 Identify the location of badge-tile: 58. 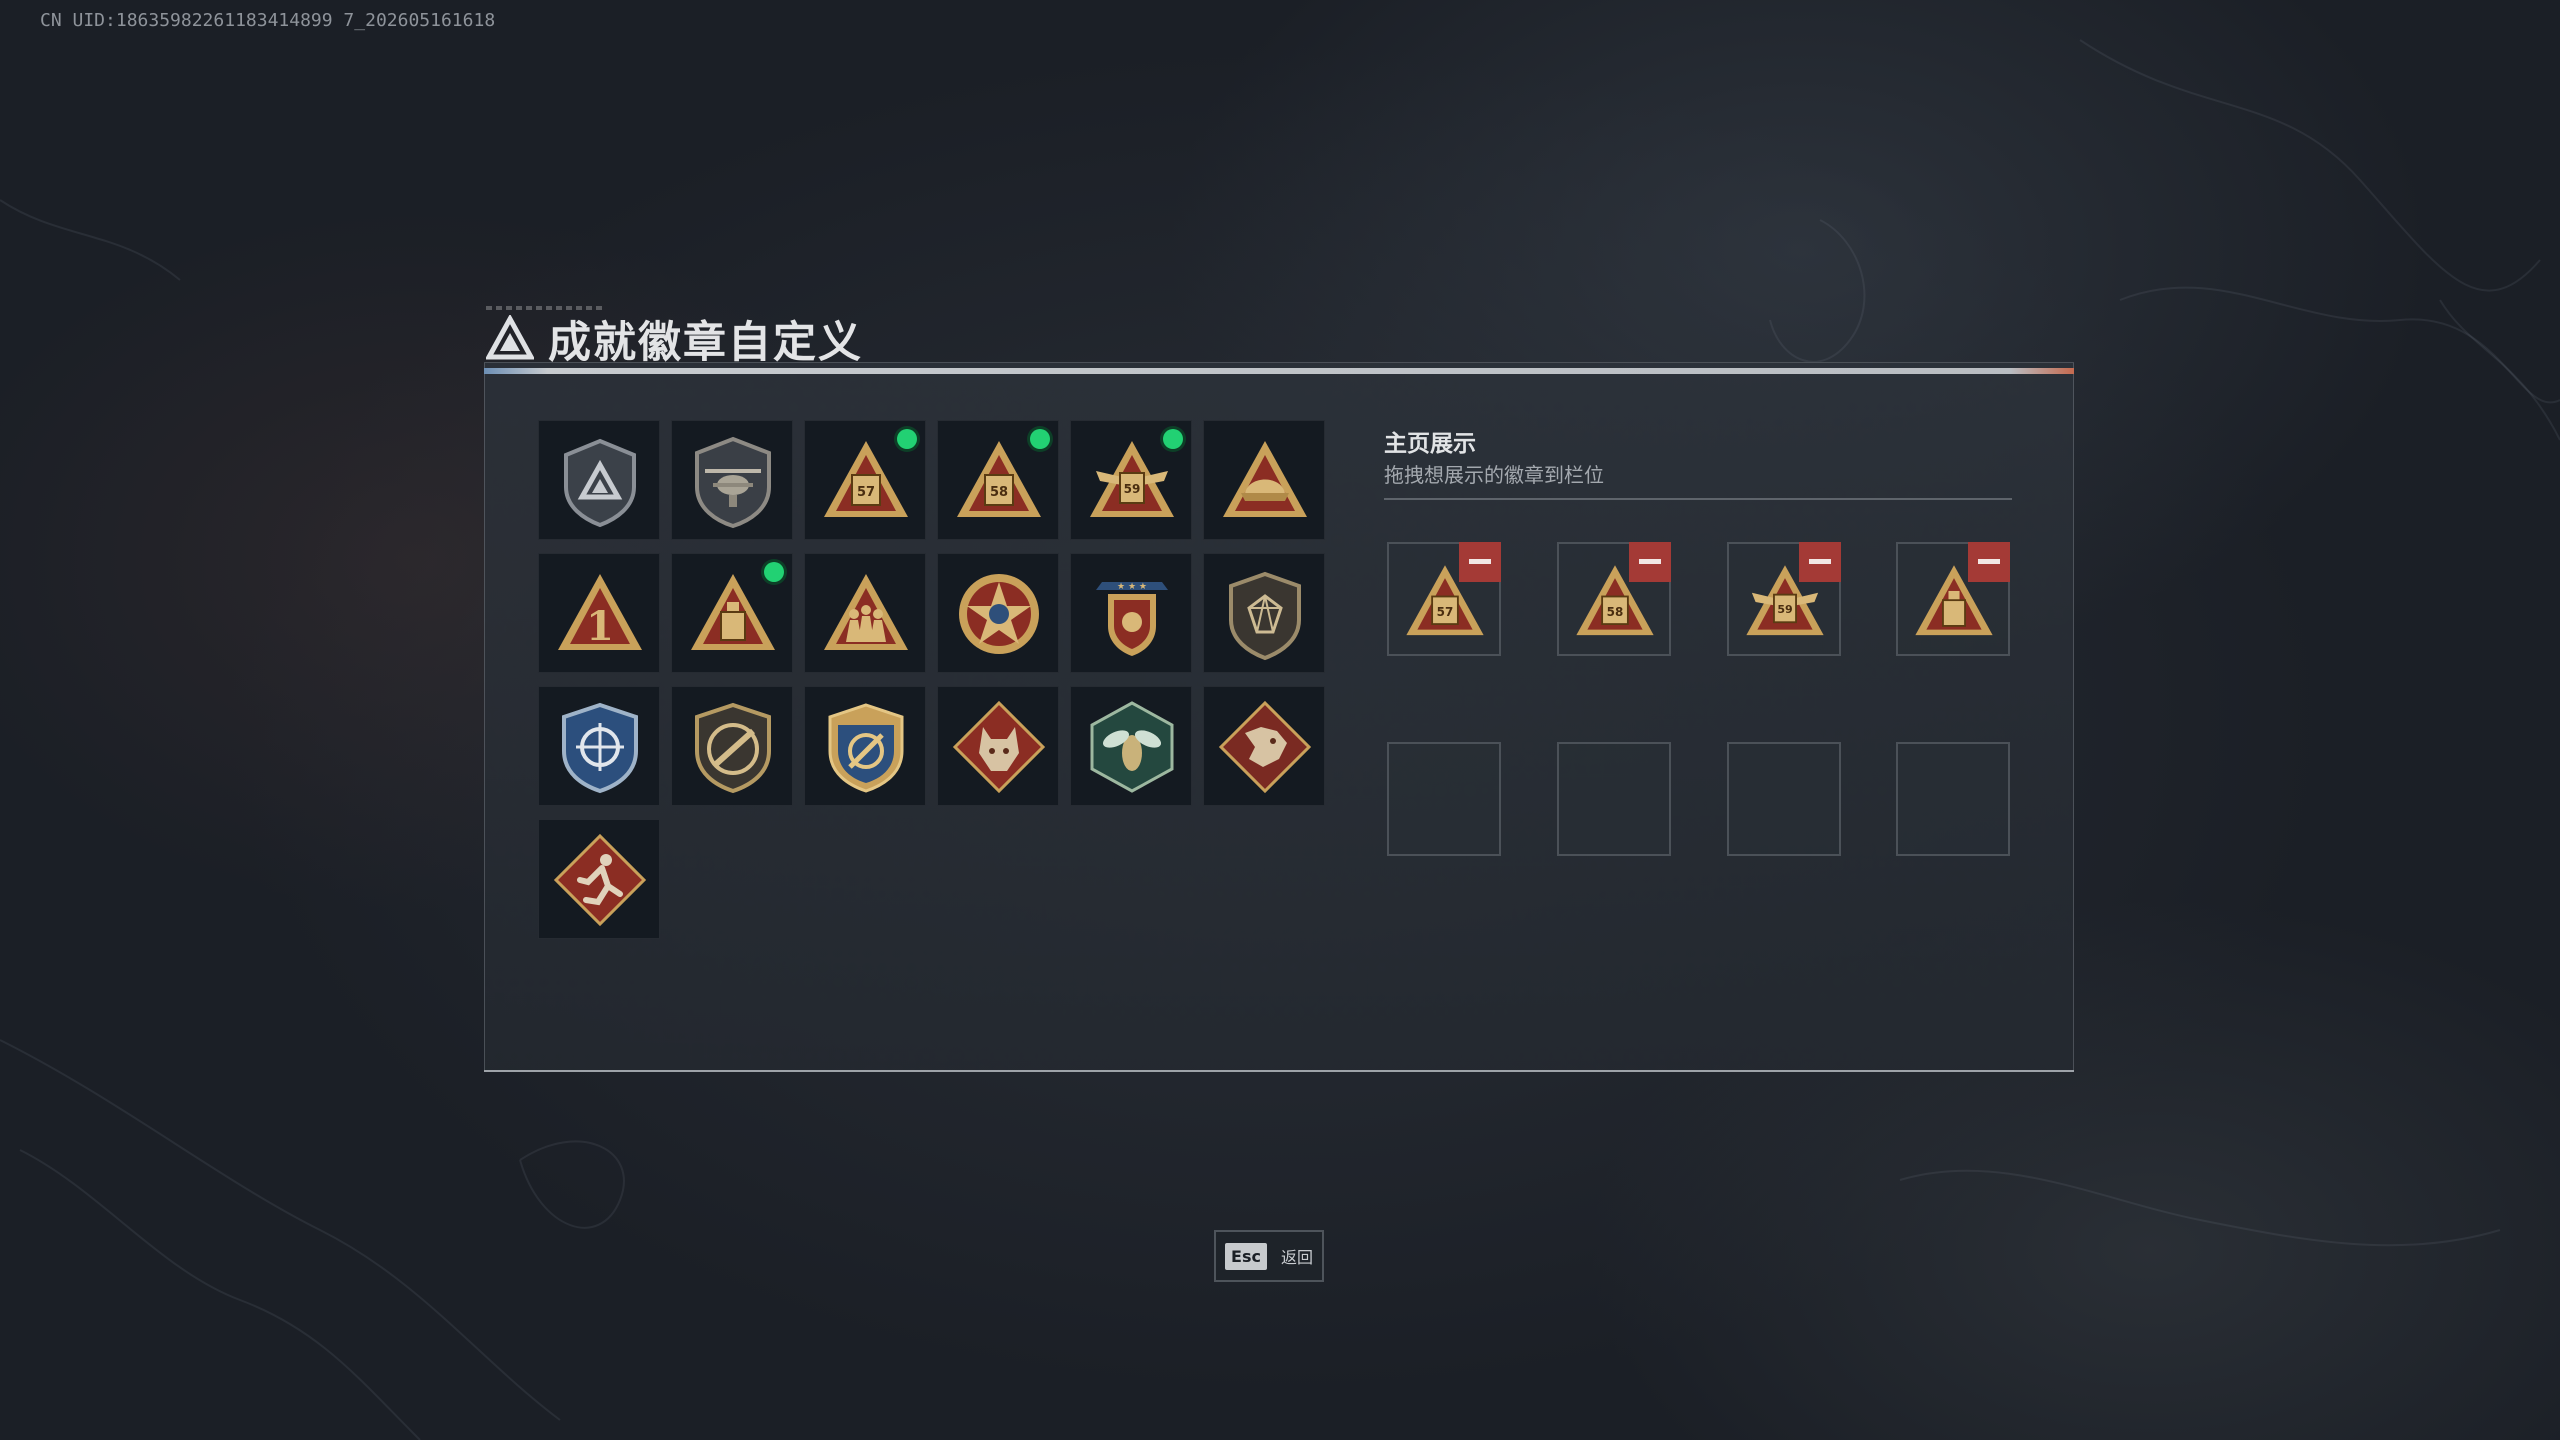
(998, 480).